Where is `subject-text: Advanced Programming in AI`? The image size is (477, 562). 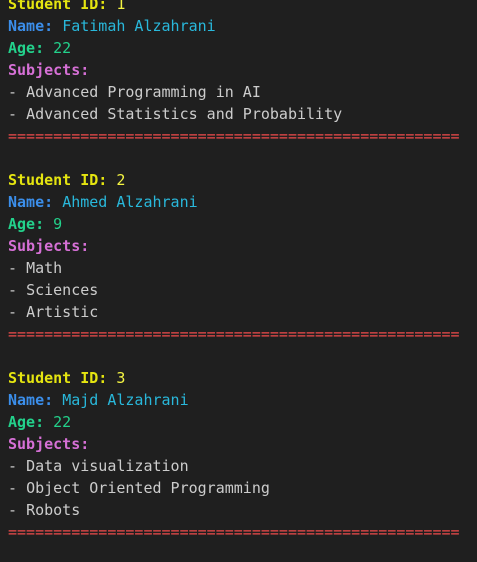 subject-text: Advanced Programming in AI is located at coordinates (143, 92).